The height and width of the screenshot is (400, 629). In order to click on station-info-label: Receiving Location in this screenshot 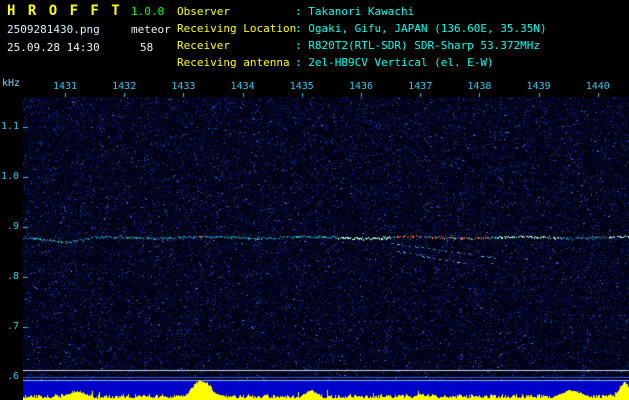, I will do `click(237, 28)`.